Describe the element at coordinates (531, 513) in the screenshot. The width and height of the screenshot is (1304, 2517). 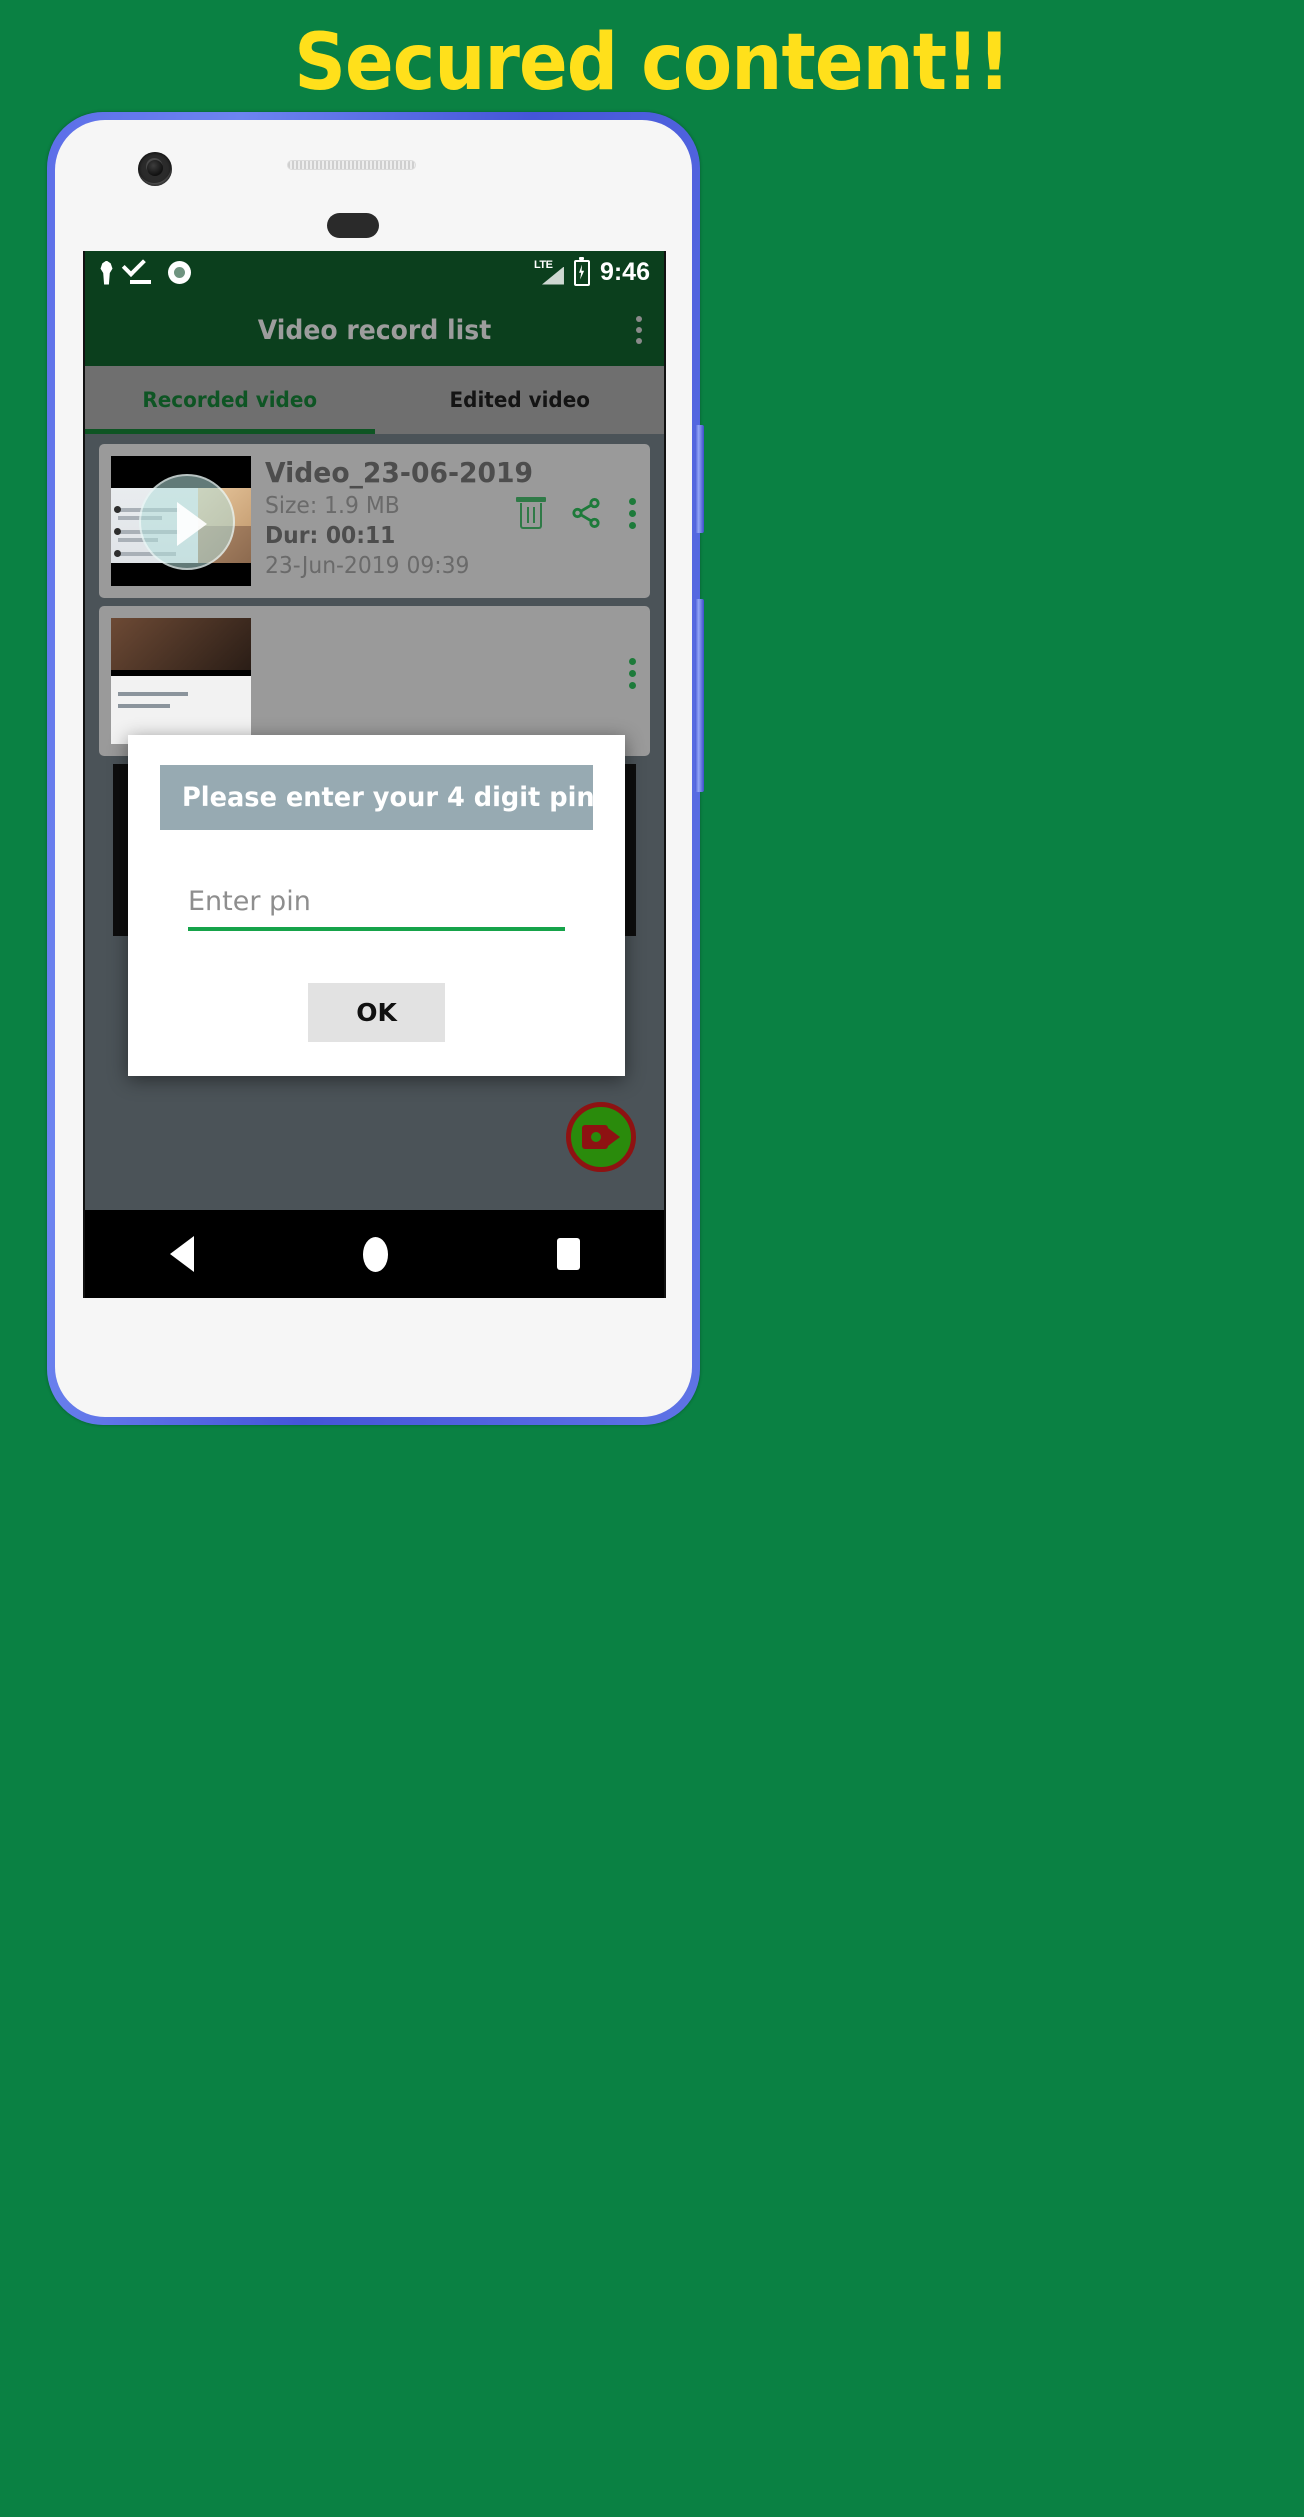
I see `delete-icon` at that location.